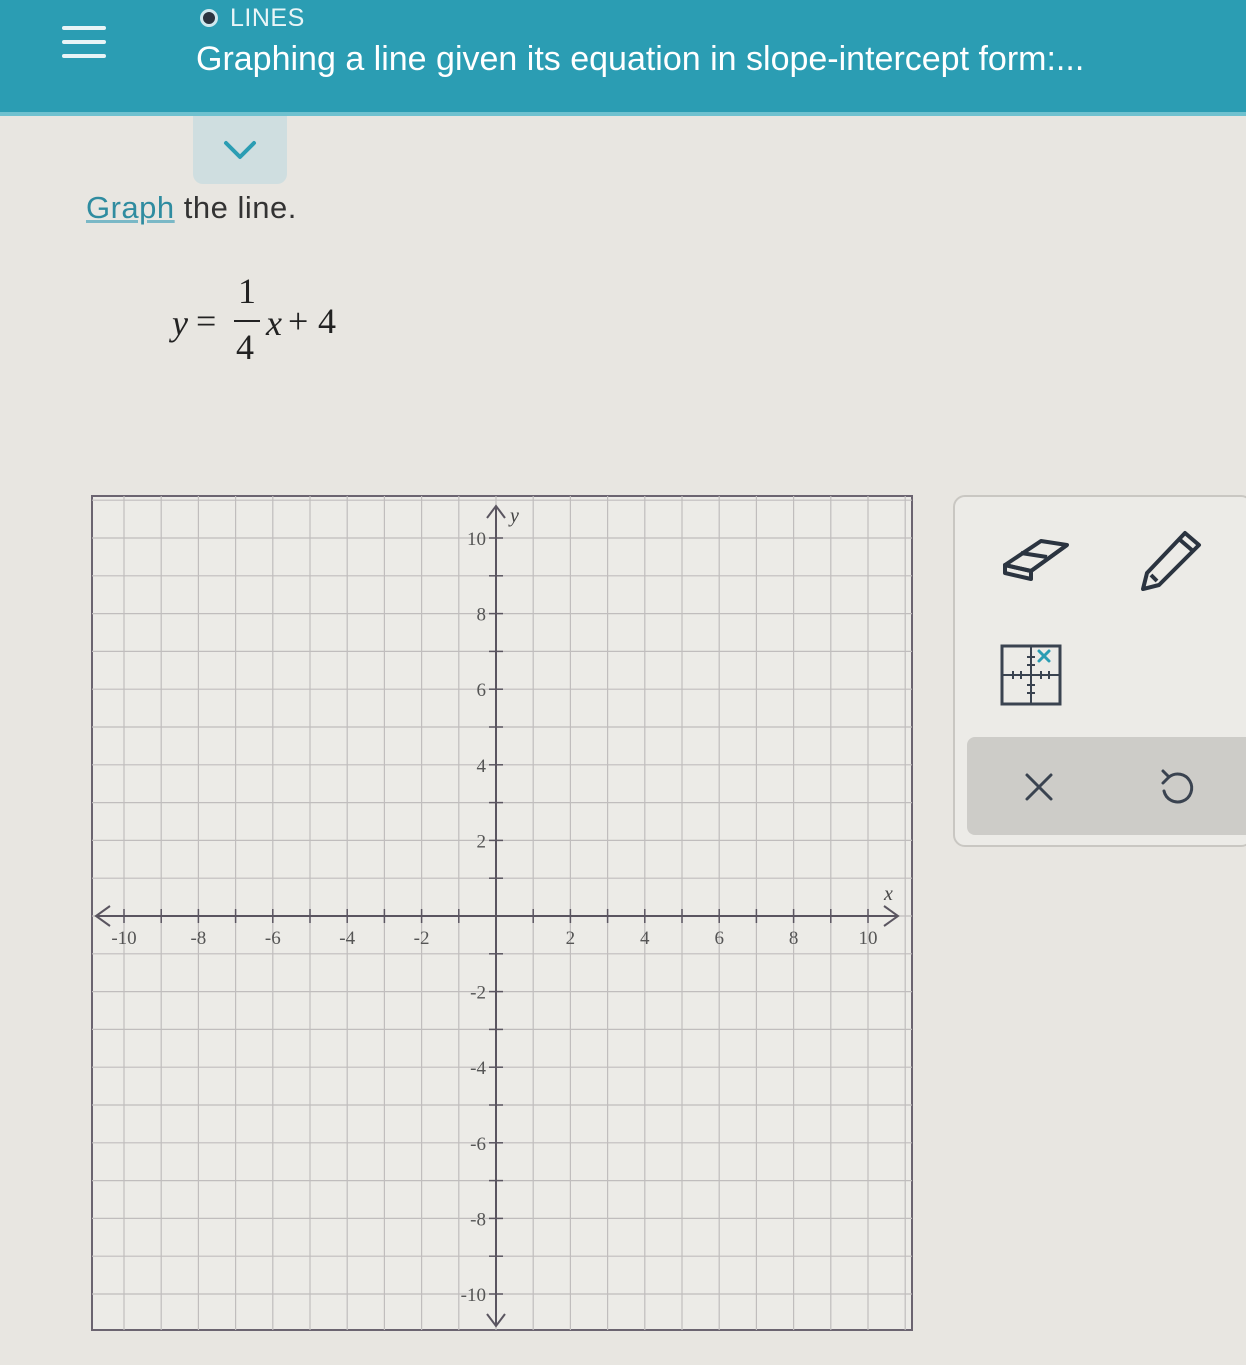  What do you see at coordinates (245, 347) in the screenshot?
I see `equation-denominator: 4` at bounding box center [245, 347].